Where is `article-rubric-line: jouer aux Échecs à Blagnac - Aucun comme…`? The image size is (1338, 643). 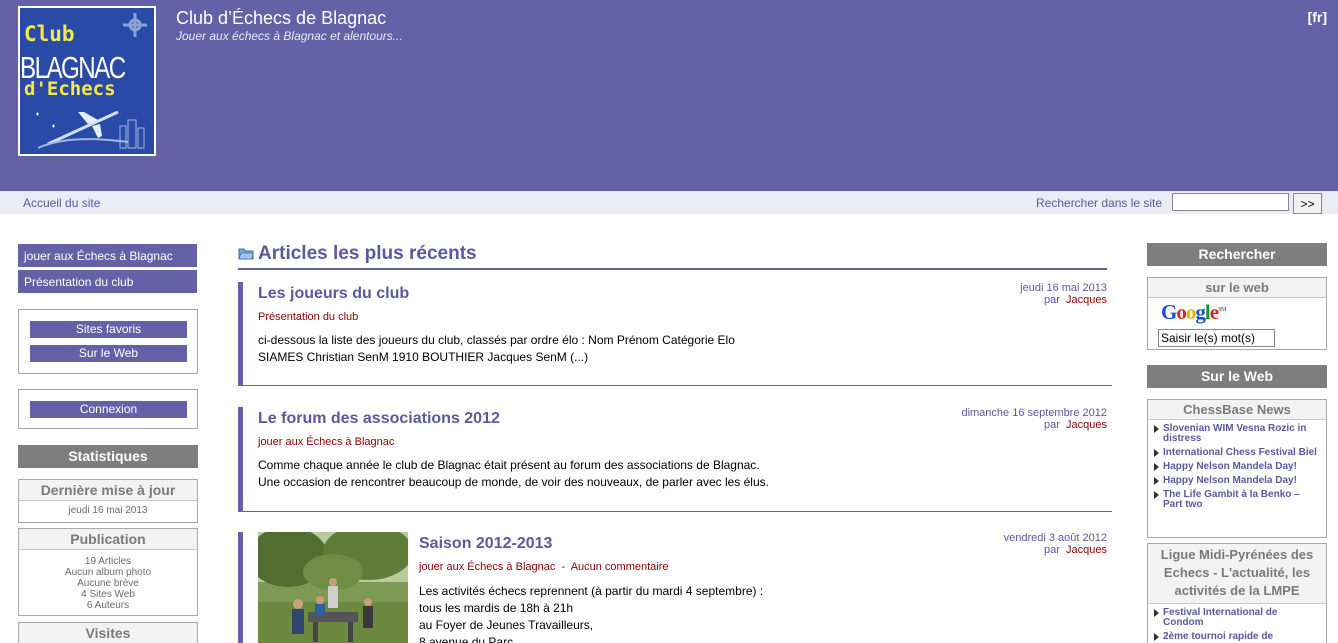 article-rubric-line: jouer aux Échecs à Blagnac - Aucun comme… is located at coordinates (544, 567).